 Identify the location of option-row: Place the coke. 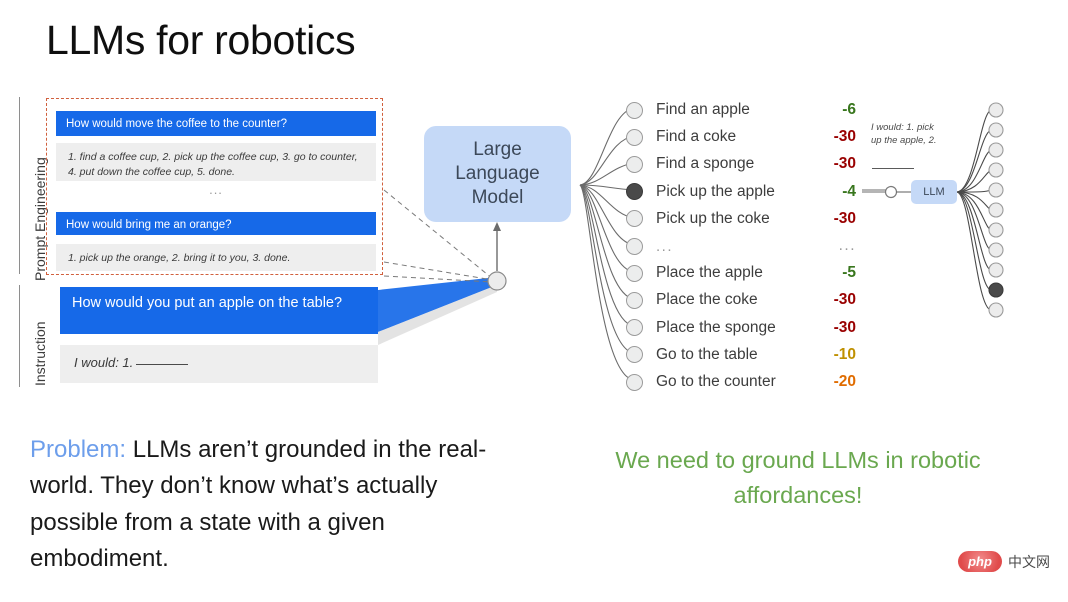
(692, 300).